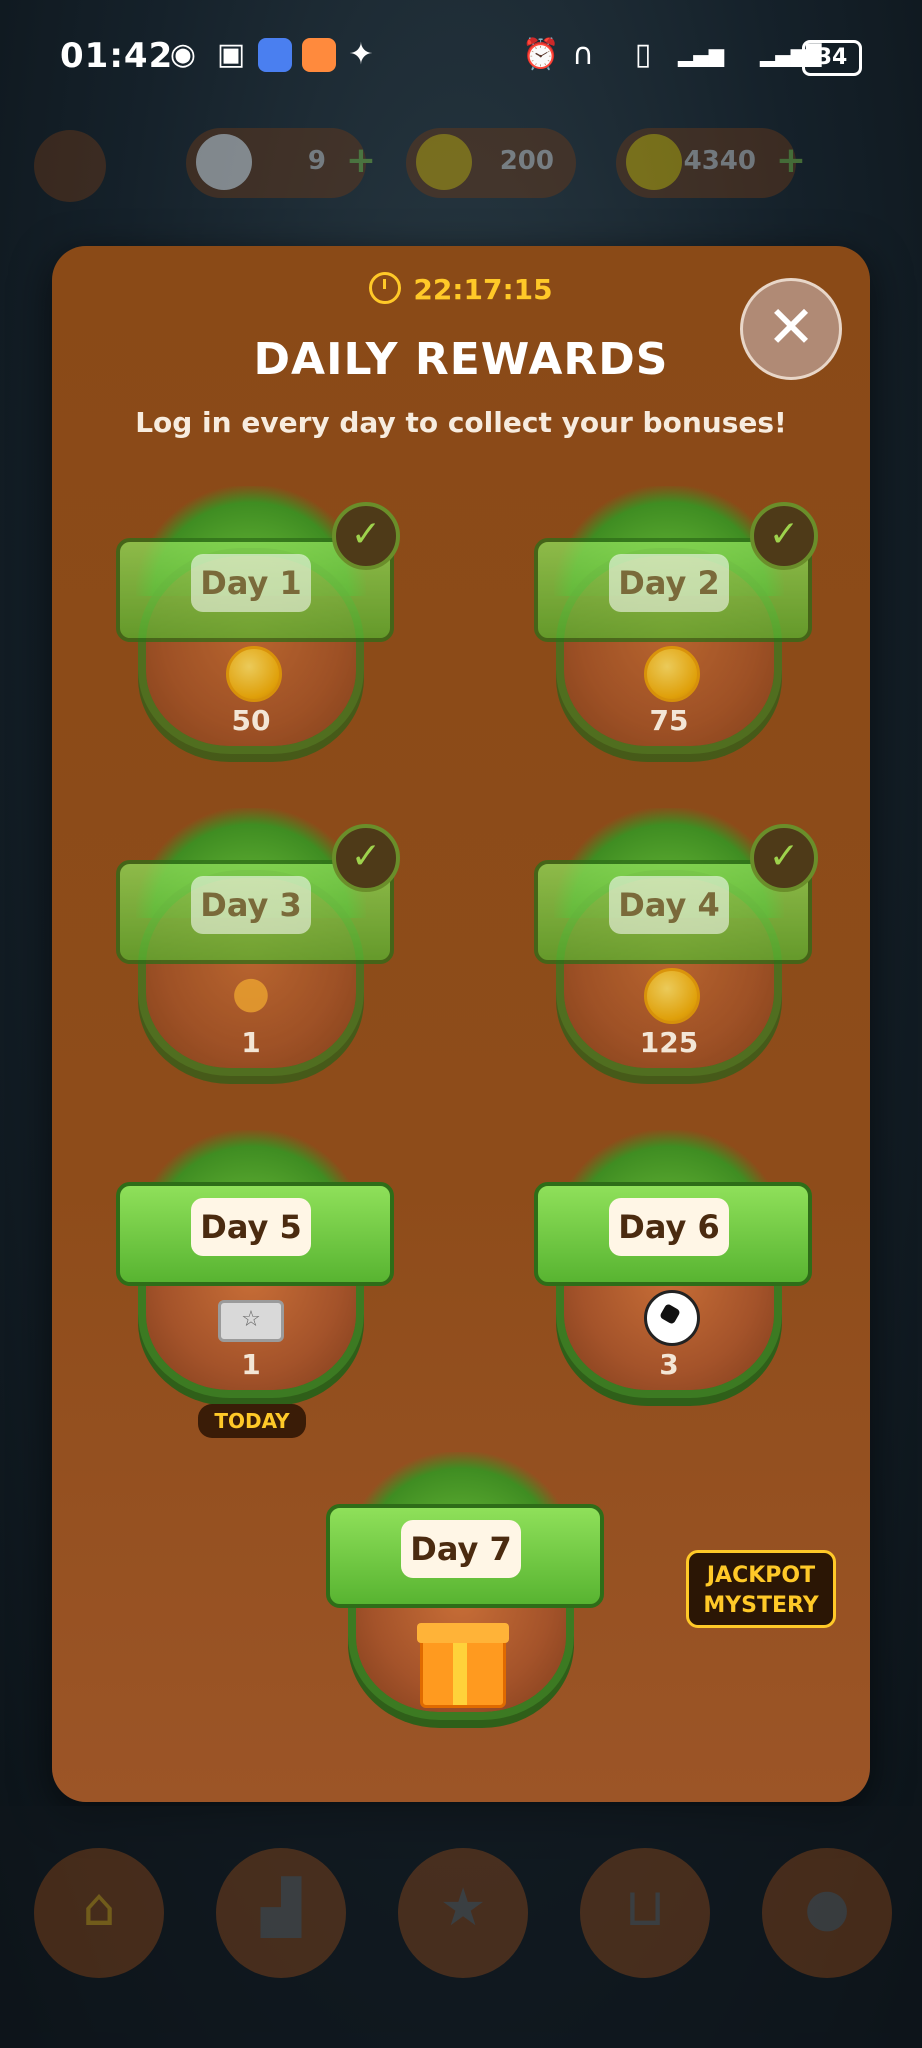 Image resolution: width=922 pixels, height=2048 pixels. I want to click on leaderboard-icon: ▟, so click(281, 1908).